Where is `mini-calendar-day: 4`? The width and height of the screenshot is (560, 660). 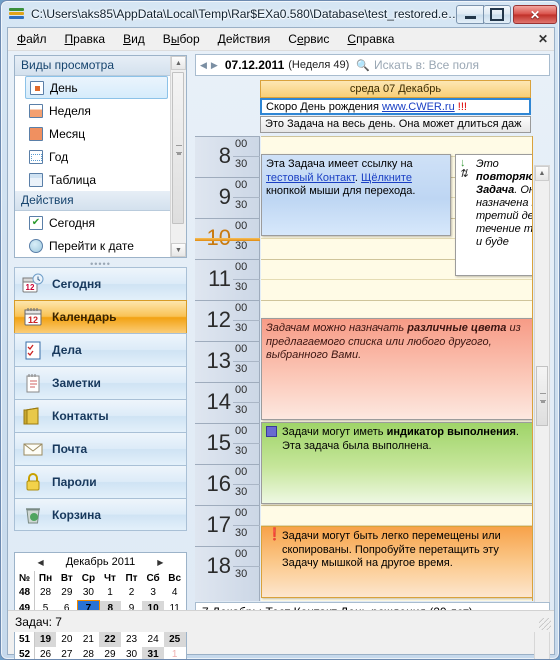
mini-calendar-day: 4 is located at coordinates (175, 593).